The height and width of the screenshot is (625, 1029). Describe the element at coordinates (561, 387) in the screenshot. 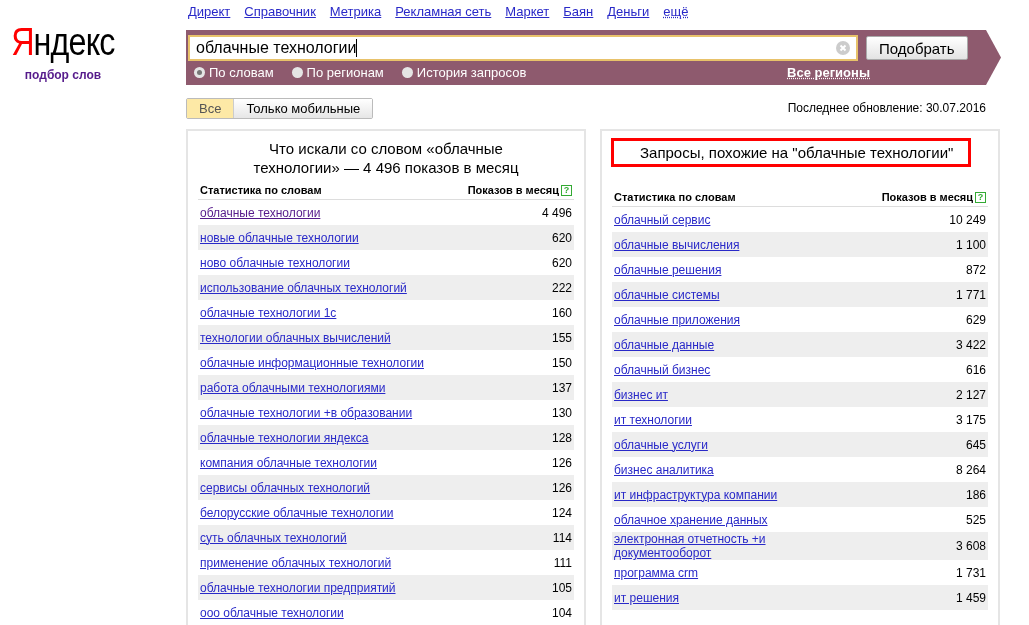

I see `impressions-count: 137` at that location.